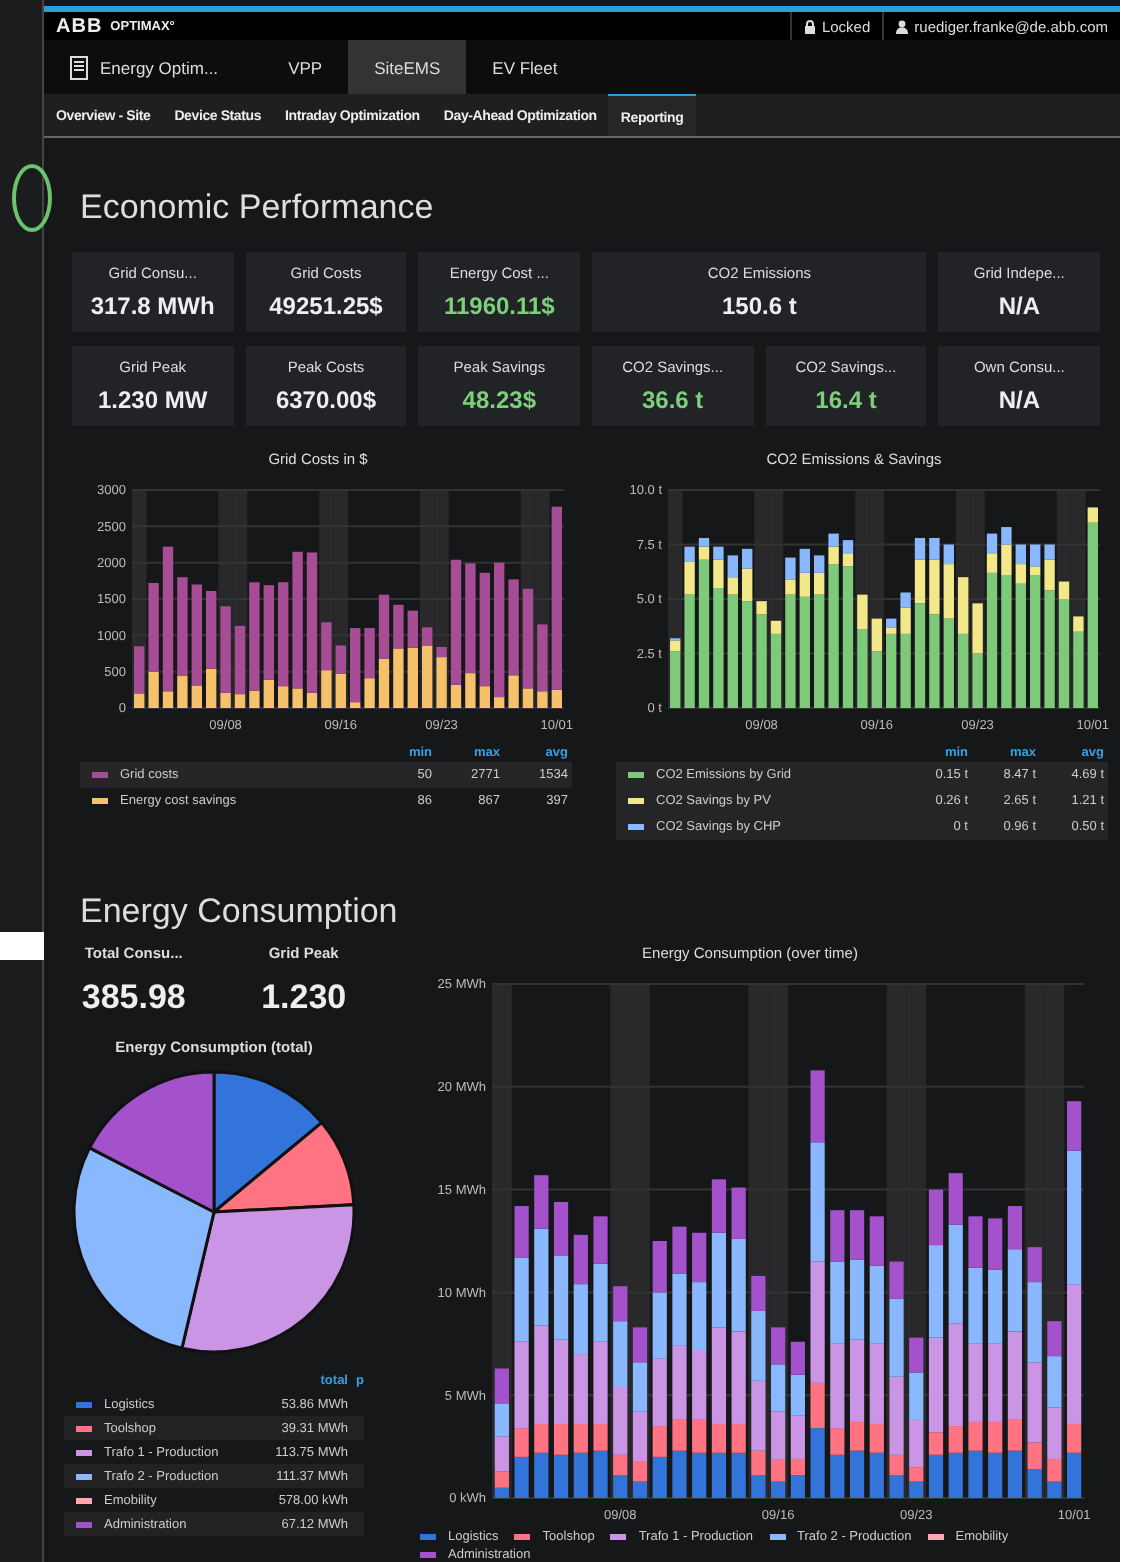  I want to click on nav-tab: VPP, so click(305, 67).